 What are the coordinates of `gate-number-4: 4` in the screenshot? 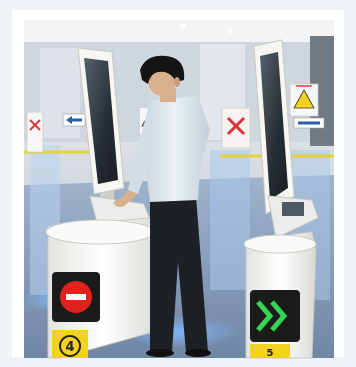 It's located at (69, 347).